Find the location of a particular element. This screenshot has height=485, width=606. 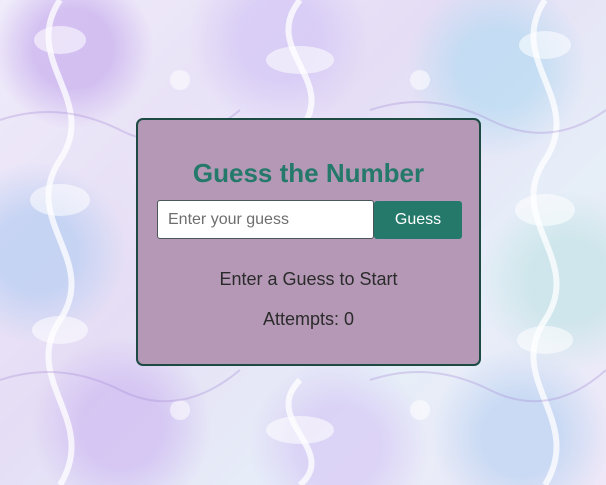

guess-input is located at coordinates (265, 219).